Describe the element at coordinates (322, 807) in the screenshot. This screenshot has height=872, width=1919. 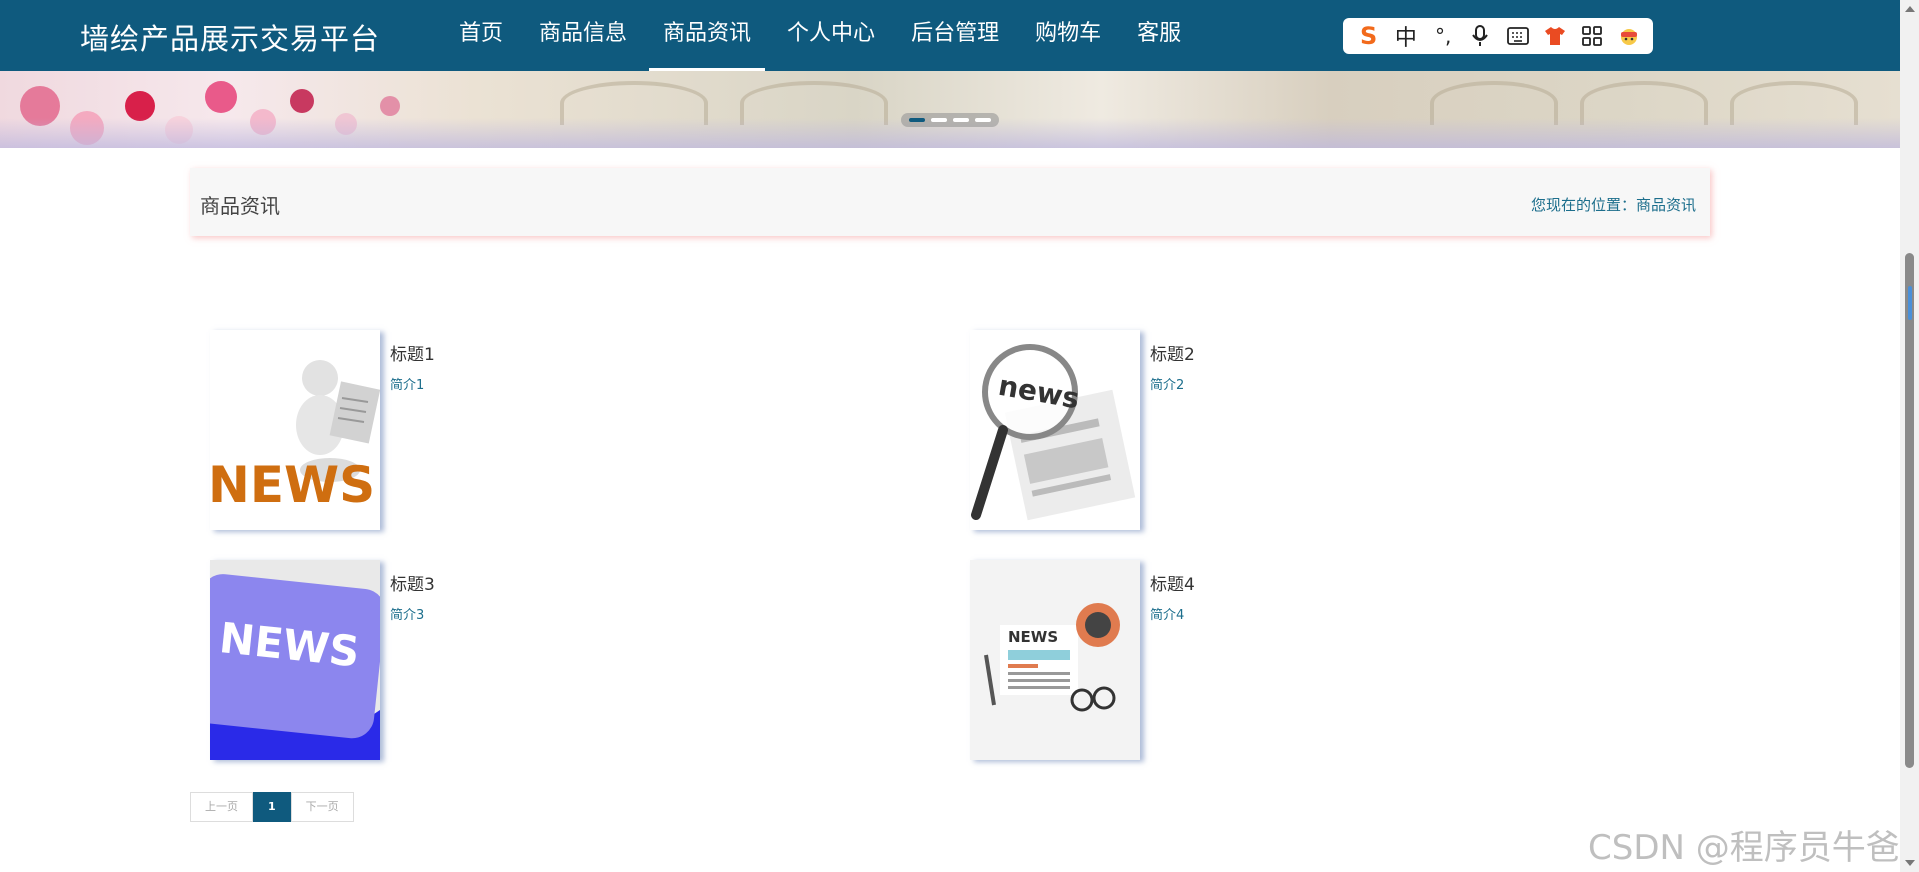
I see `next-page-button: 下一页` at that location.